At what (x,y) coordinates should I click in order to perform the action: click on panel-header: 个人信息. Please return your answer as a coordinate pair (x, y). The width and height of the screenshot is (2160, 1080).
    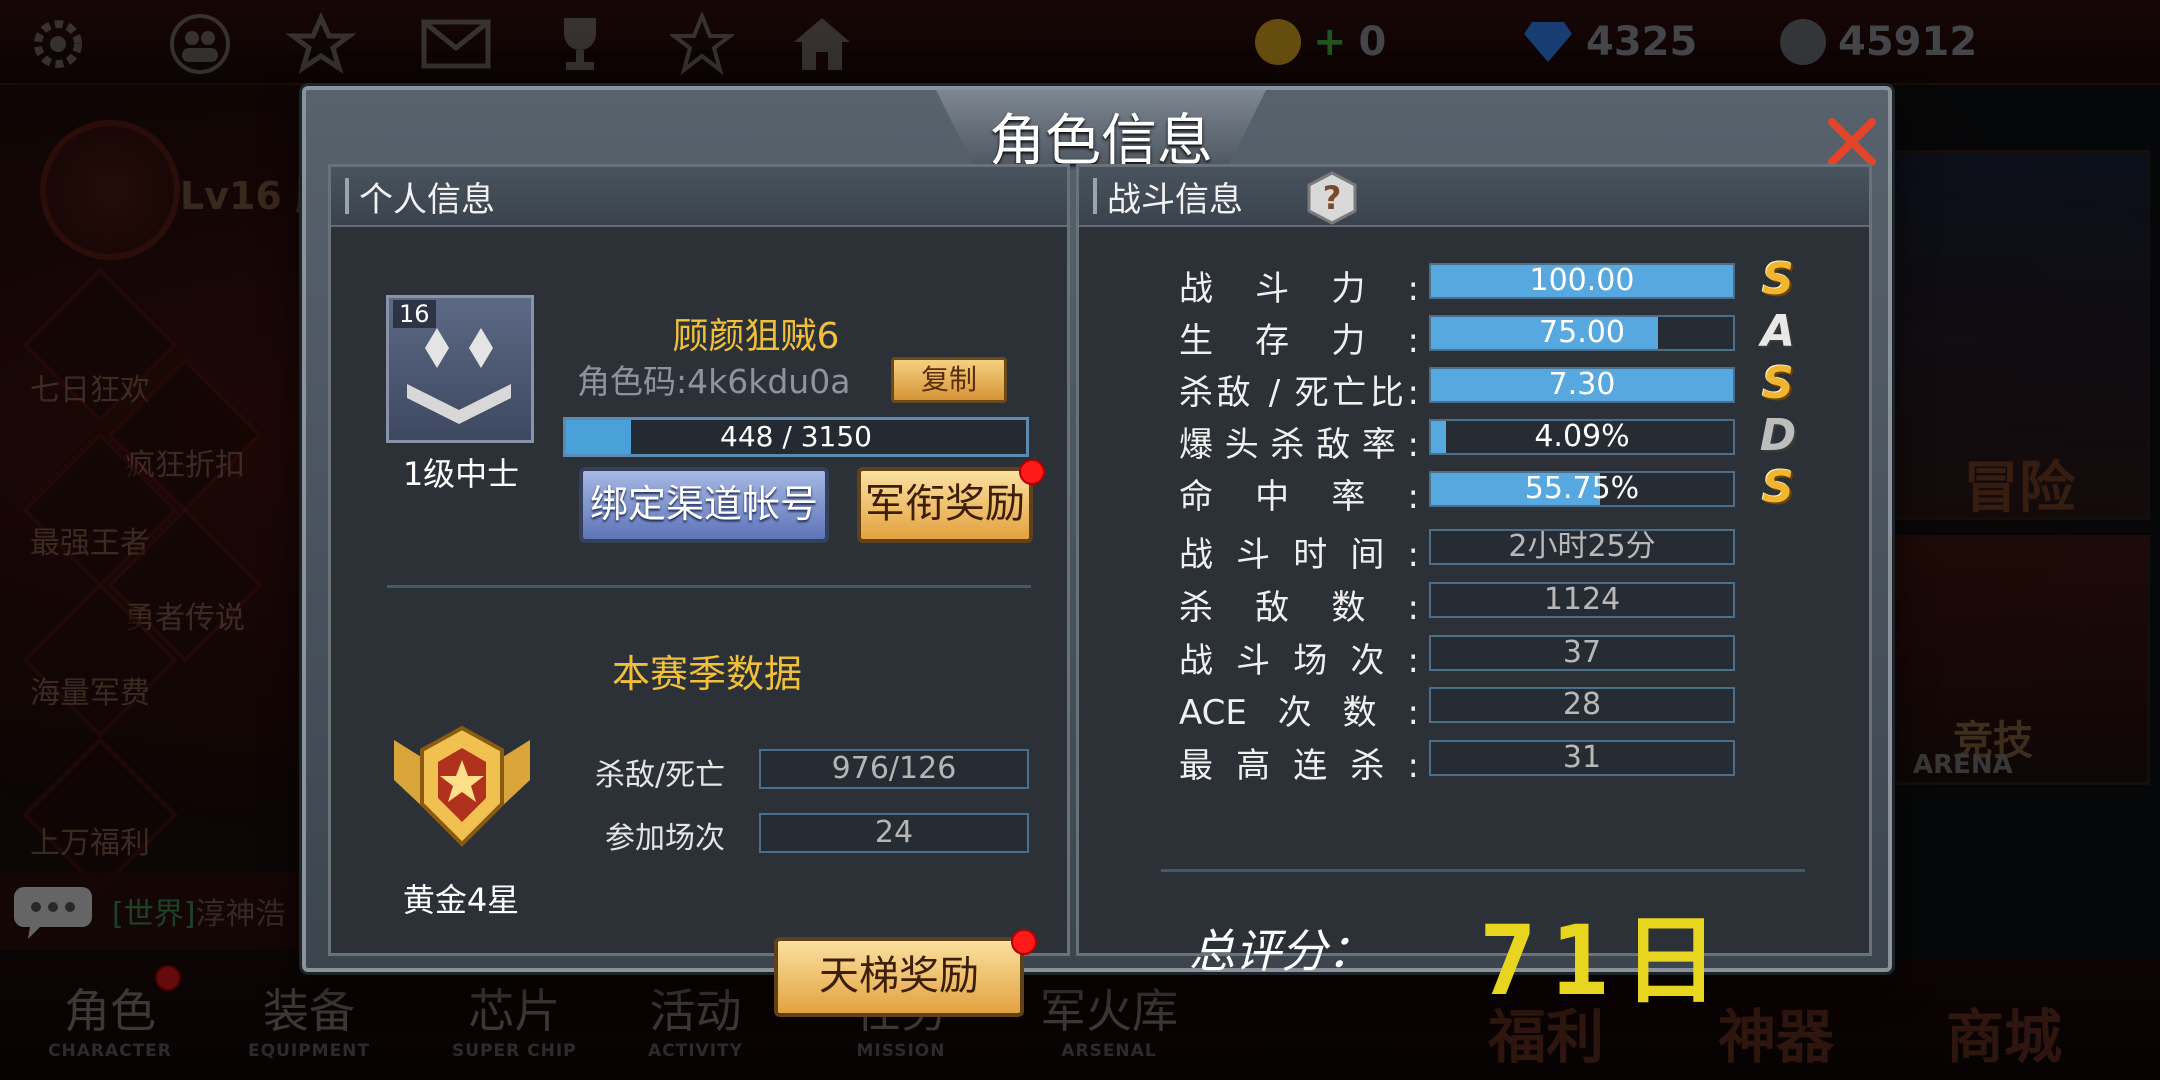
    Looking at the image, I should click on (699, 197).